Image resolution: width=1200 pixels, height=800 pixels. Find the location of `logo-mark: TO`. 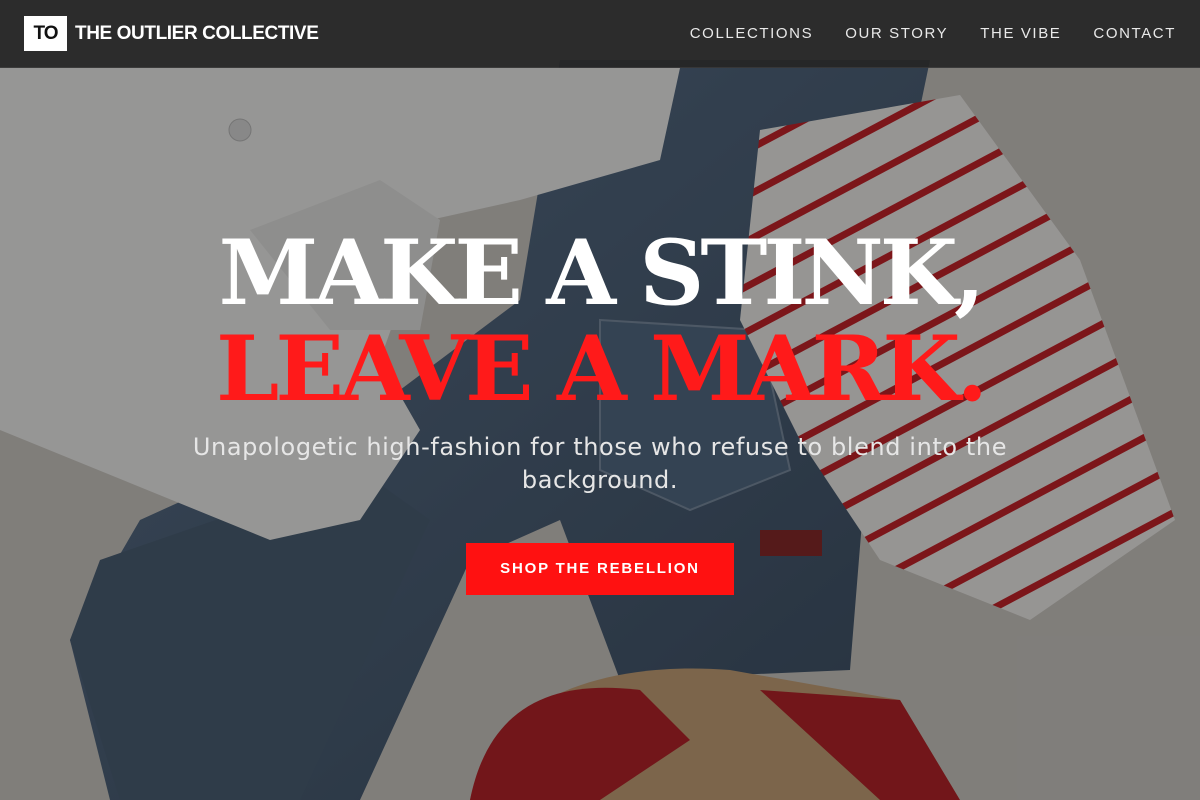

logo-mark: TO is located at coordinates (45, 33).